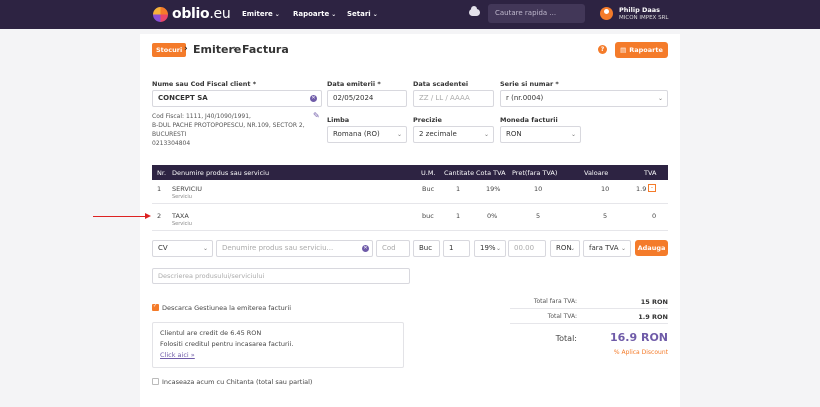 This screenshot has height=407, width=820. What do you see at coordinates (584, 98) in the screenshot?
I see `series-select: r (nr.0004) ⌄` at bounding box center [584, 98].